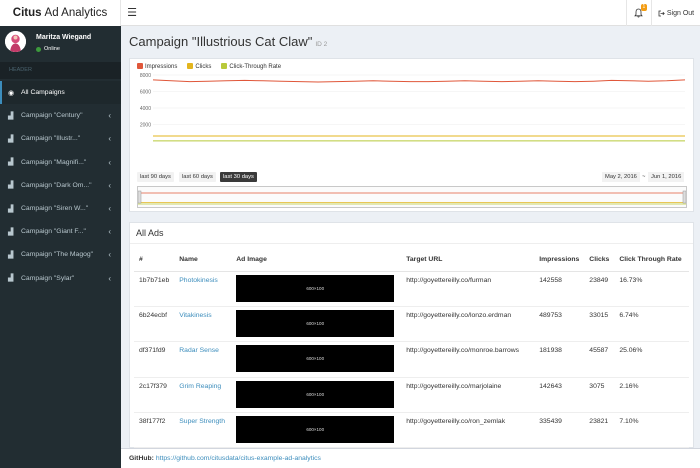  What do you see at coordinates (154, 260) in the screenshot?
I see `col-id: #` at bounding box center [154, 260].